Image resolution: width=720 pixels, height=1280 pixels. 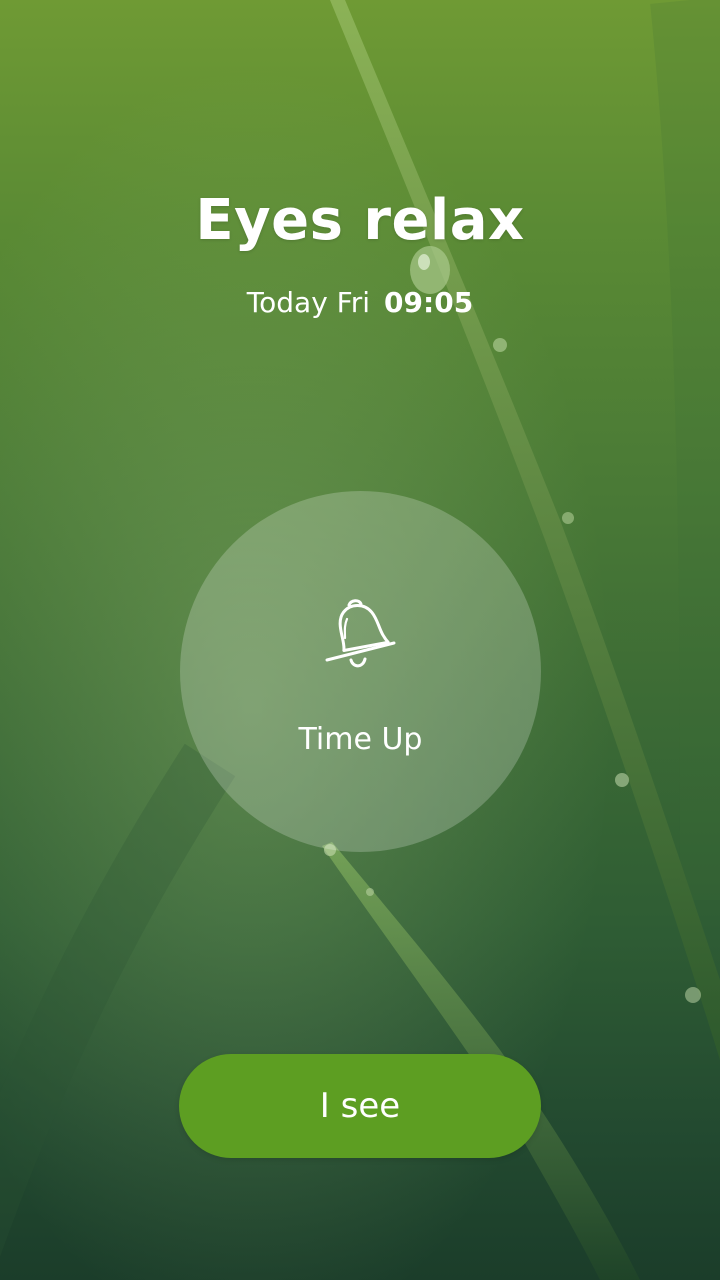 I want to click on date-time-line: Today Fri 09:05, so click(x=360, y=302).